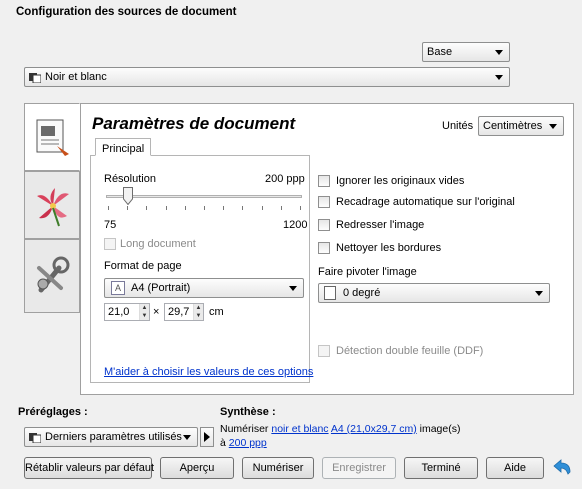 The width and height of the screenshot is (582, 489). I want to click on color-mode-select: Noir et blanc, so click(267, 77).